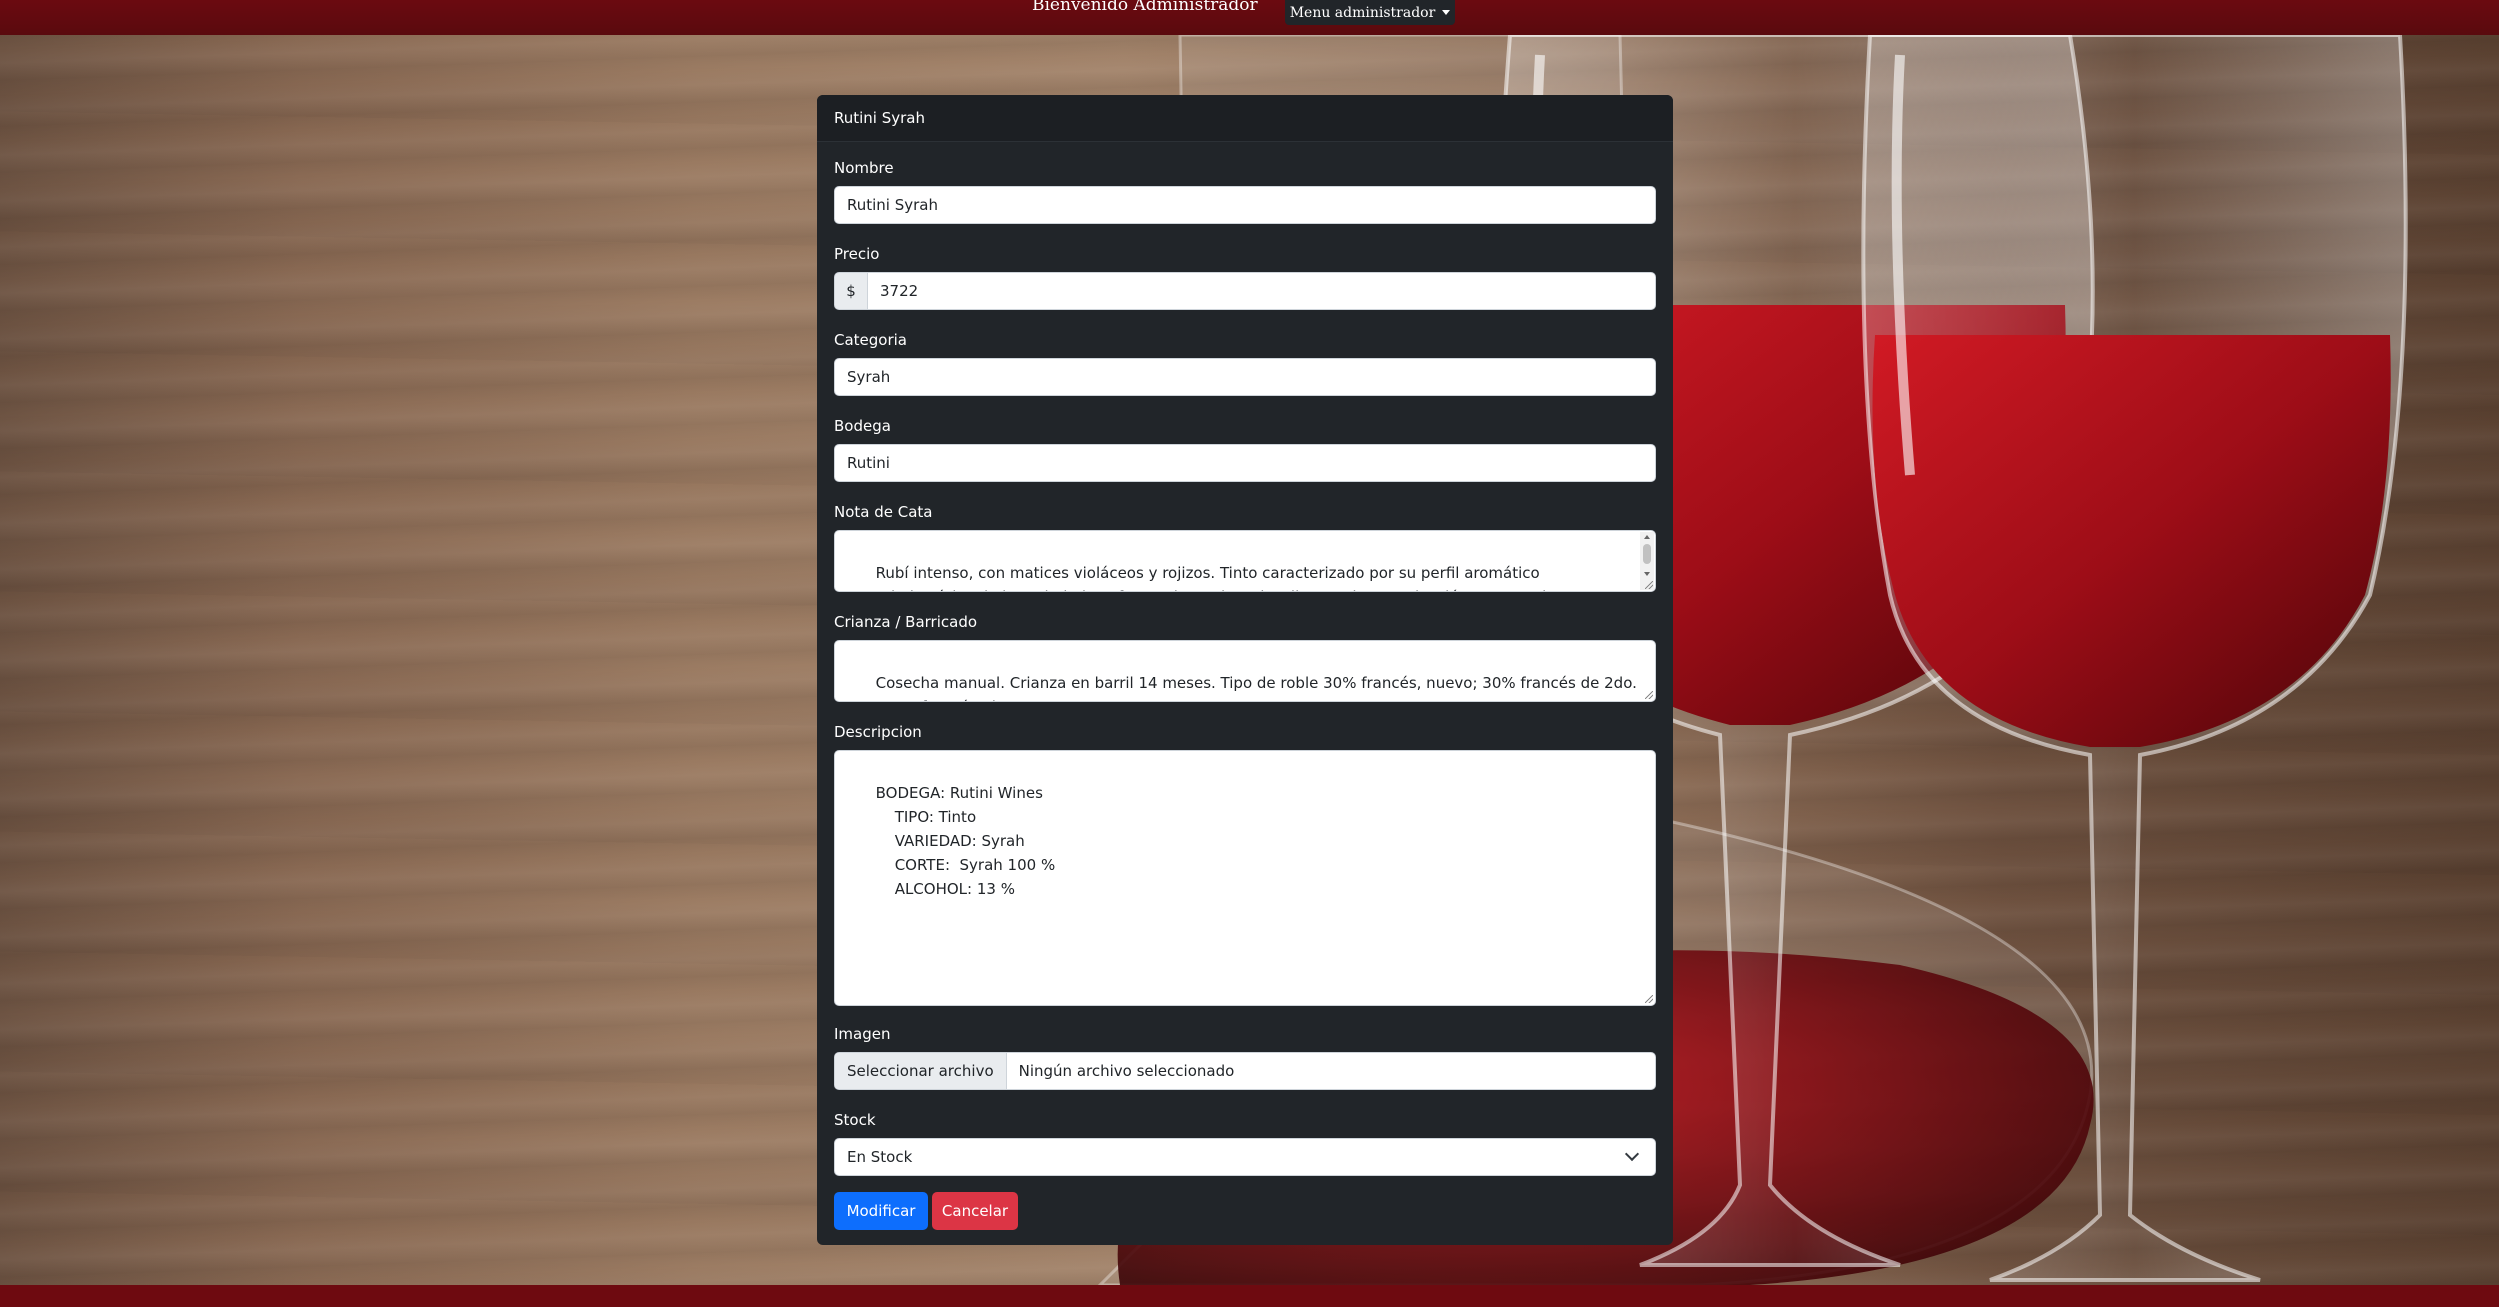 This screenshot has height=1307, width=2499. What do you see at coordinates (1245, 377) in the screenshot?
I see `categoria-input: Syrah` at bounding box center [1245, 377].